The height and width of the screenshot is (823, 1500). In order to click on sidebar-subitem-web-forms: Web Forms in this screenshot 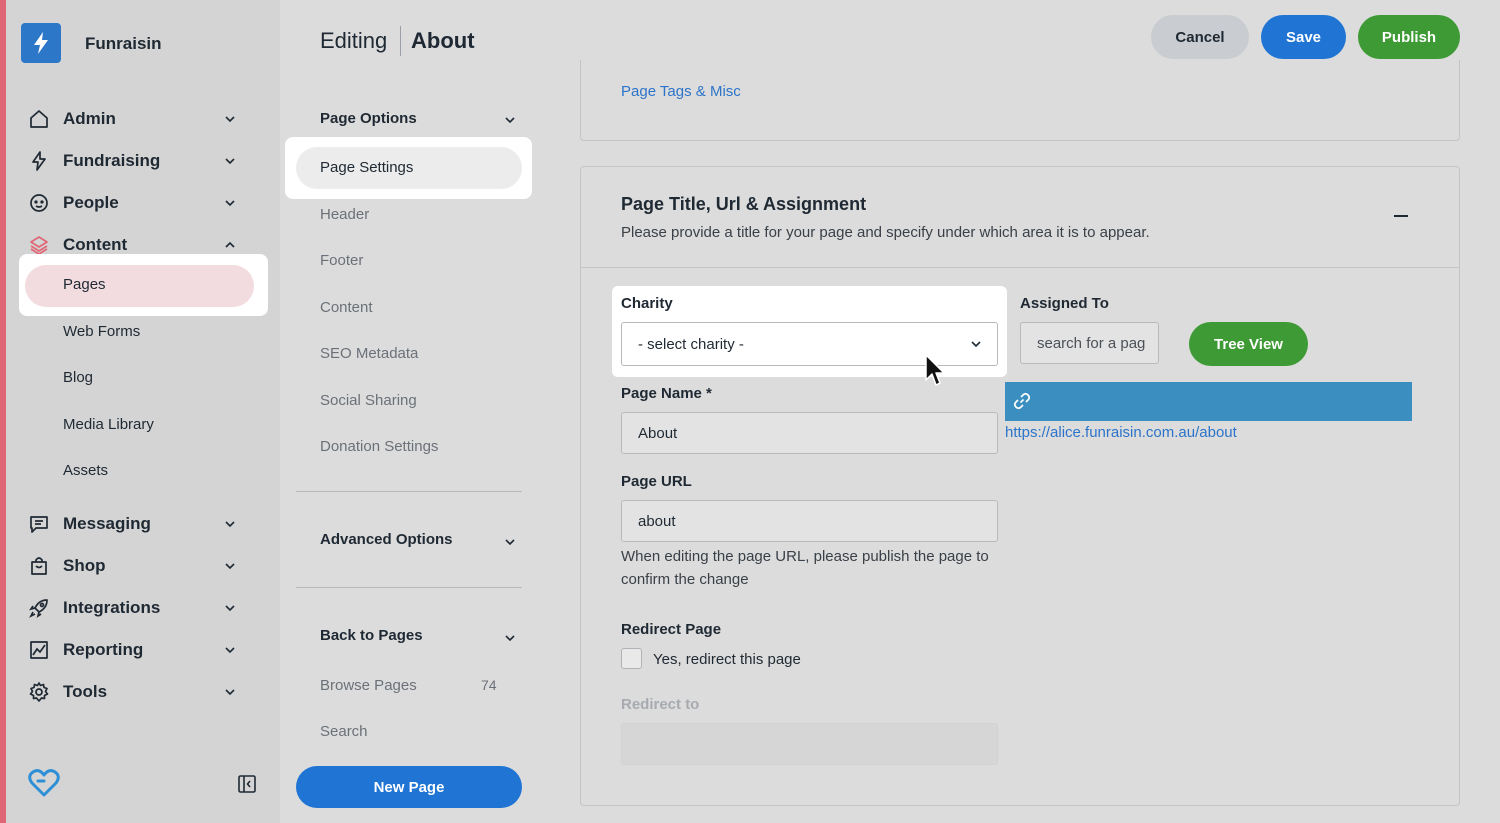, I will do `click(101, 331)`.